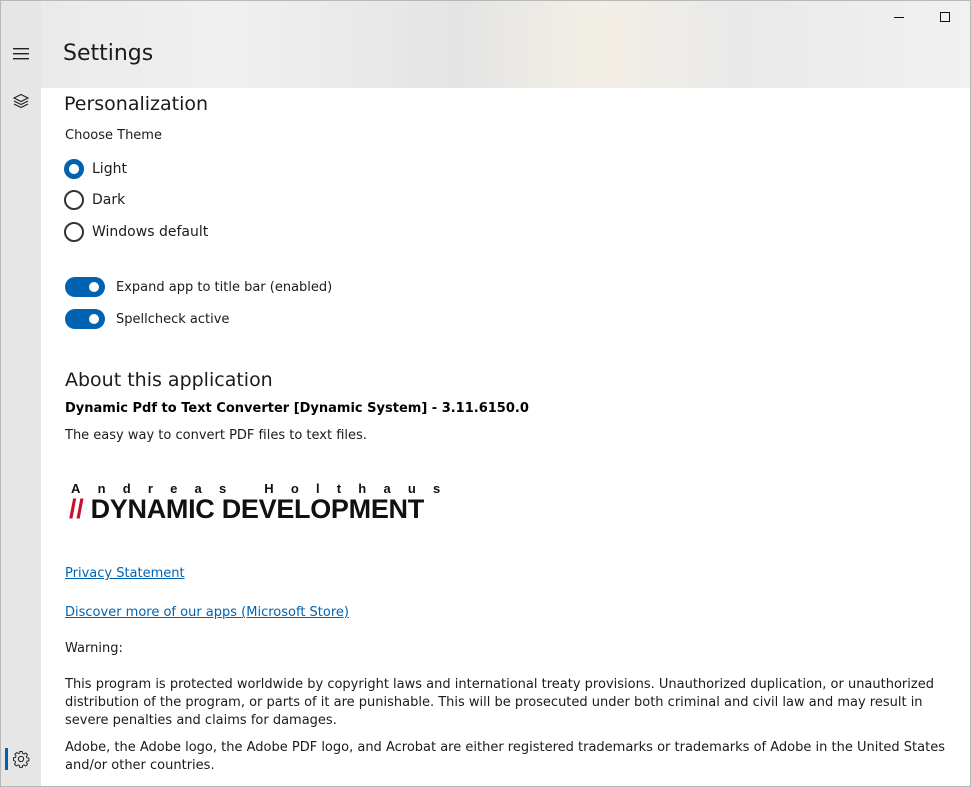  Describe the element at coordinates (94, 648) in the screenshot. I see `warning-label: Warning:` at that location.